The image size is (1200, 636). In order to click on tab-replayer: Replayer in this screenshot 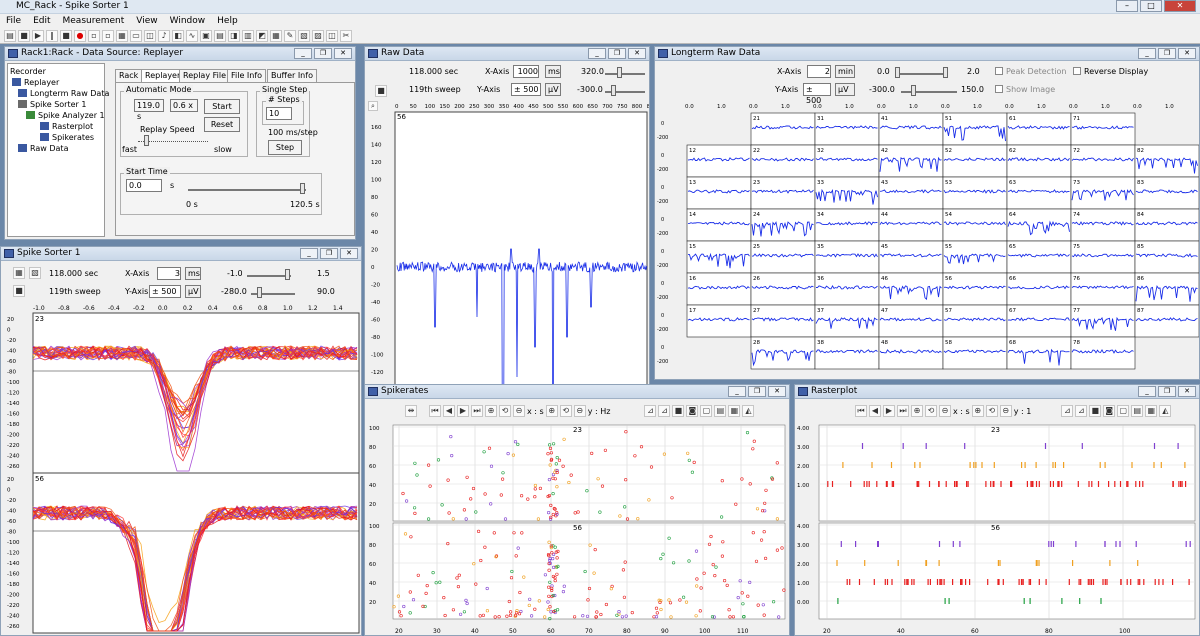, I will do `click(163, 75)`.